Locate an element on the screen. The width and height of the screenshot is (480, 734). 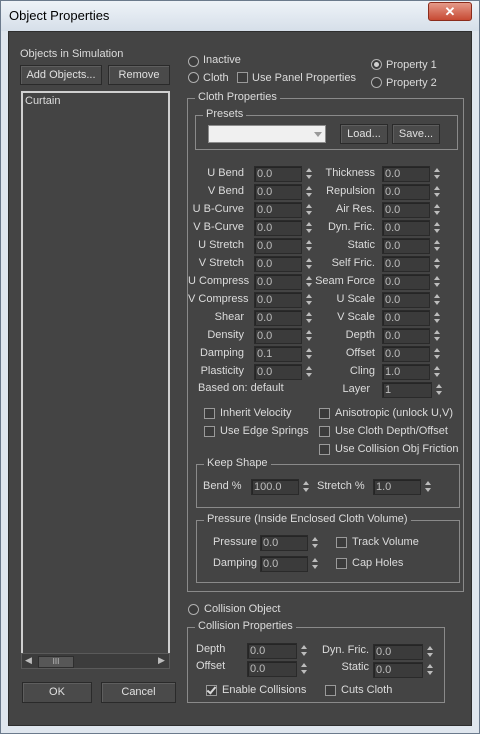
use-cloth-depth-offset-checkbox is located at coordinates (324, 431).